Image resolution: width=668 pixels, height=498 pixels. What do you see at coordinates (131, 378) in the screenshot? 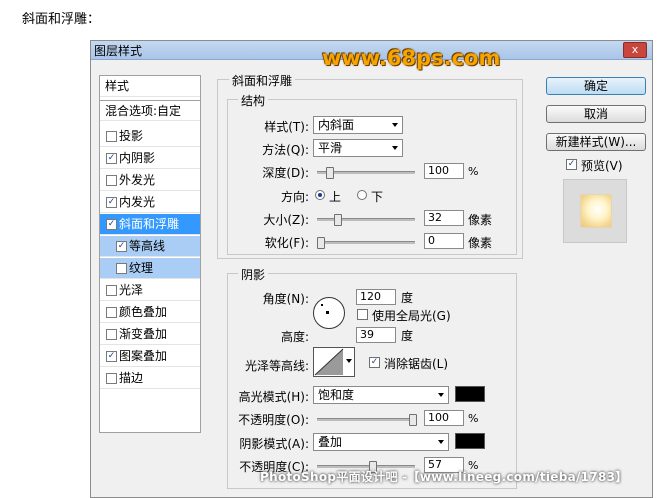
I see `style-item-label: 描边` at bounding box center [131, 378].